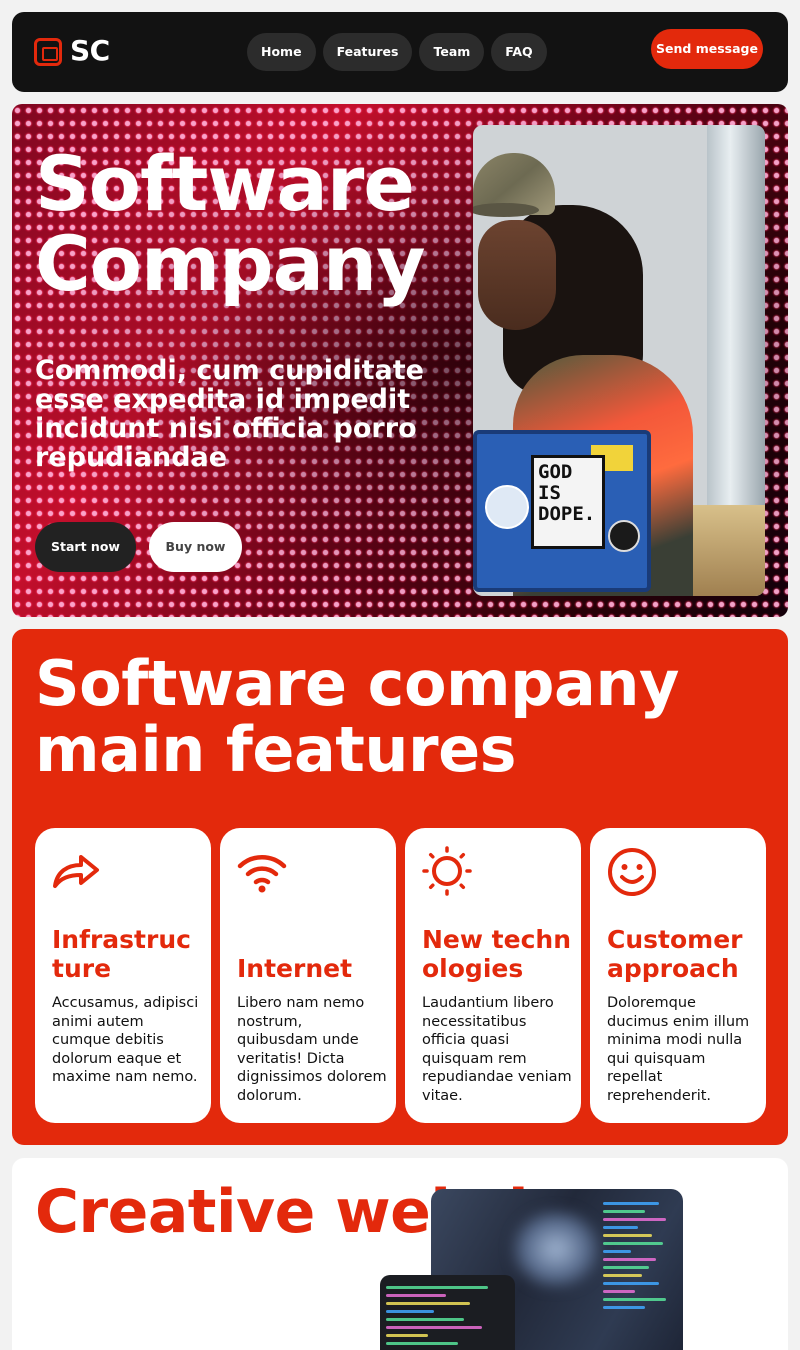 The height and width of the screenshot is (1350, 800). What do you see at coordinates (400, 1254) in the screenshot?
I see `creative-section: Creative website` at bounding box center [400, 1254].